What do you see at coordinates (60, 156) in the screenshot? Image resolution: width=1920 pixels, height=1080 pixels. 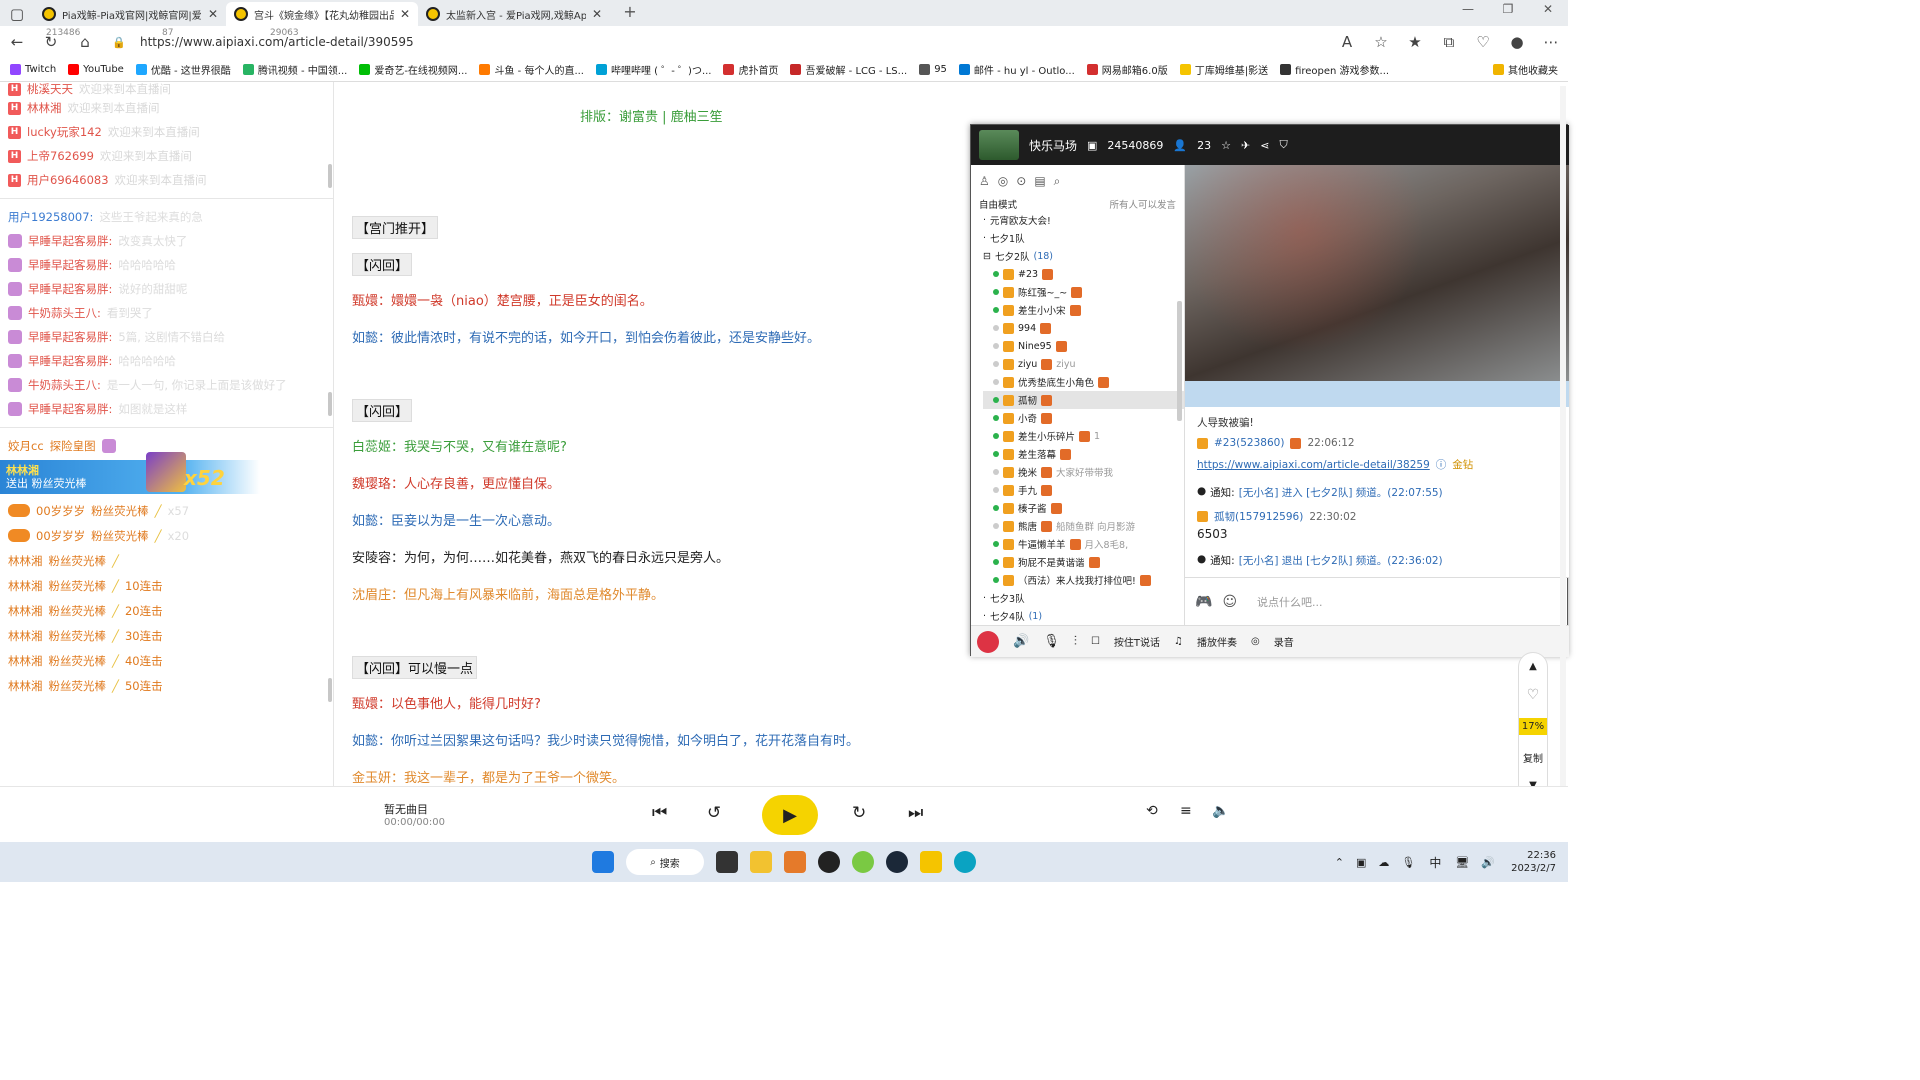 I see `chat-user: 上帝762699` at bounding box center [60, 156].